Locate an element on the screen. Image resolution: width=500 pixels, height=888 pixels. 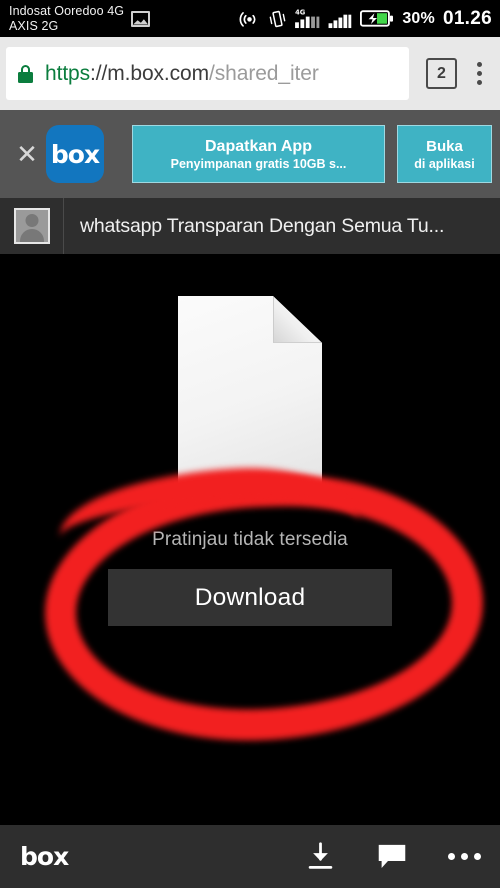
tab-count-label: 2 is located at coordinates (441, 73).